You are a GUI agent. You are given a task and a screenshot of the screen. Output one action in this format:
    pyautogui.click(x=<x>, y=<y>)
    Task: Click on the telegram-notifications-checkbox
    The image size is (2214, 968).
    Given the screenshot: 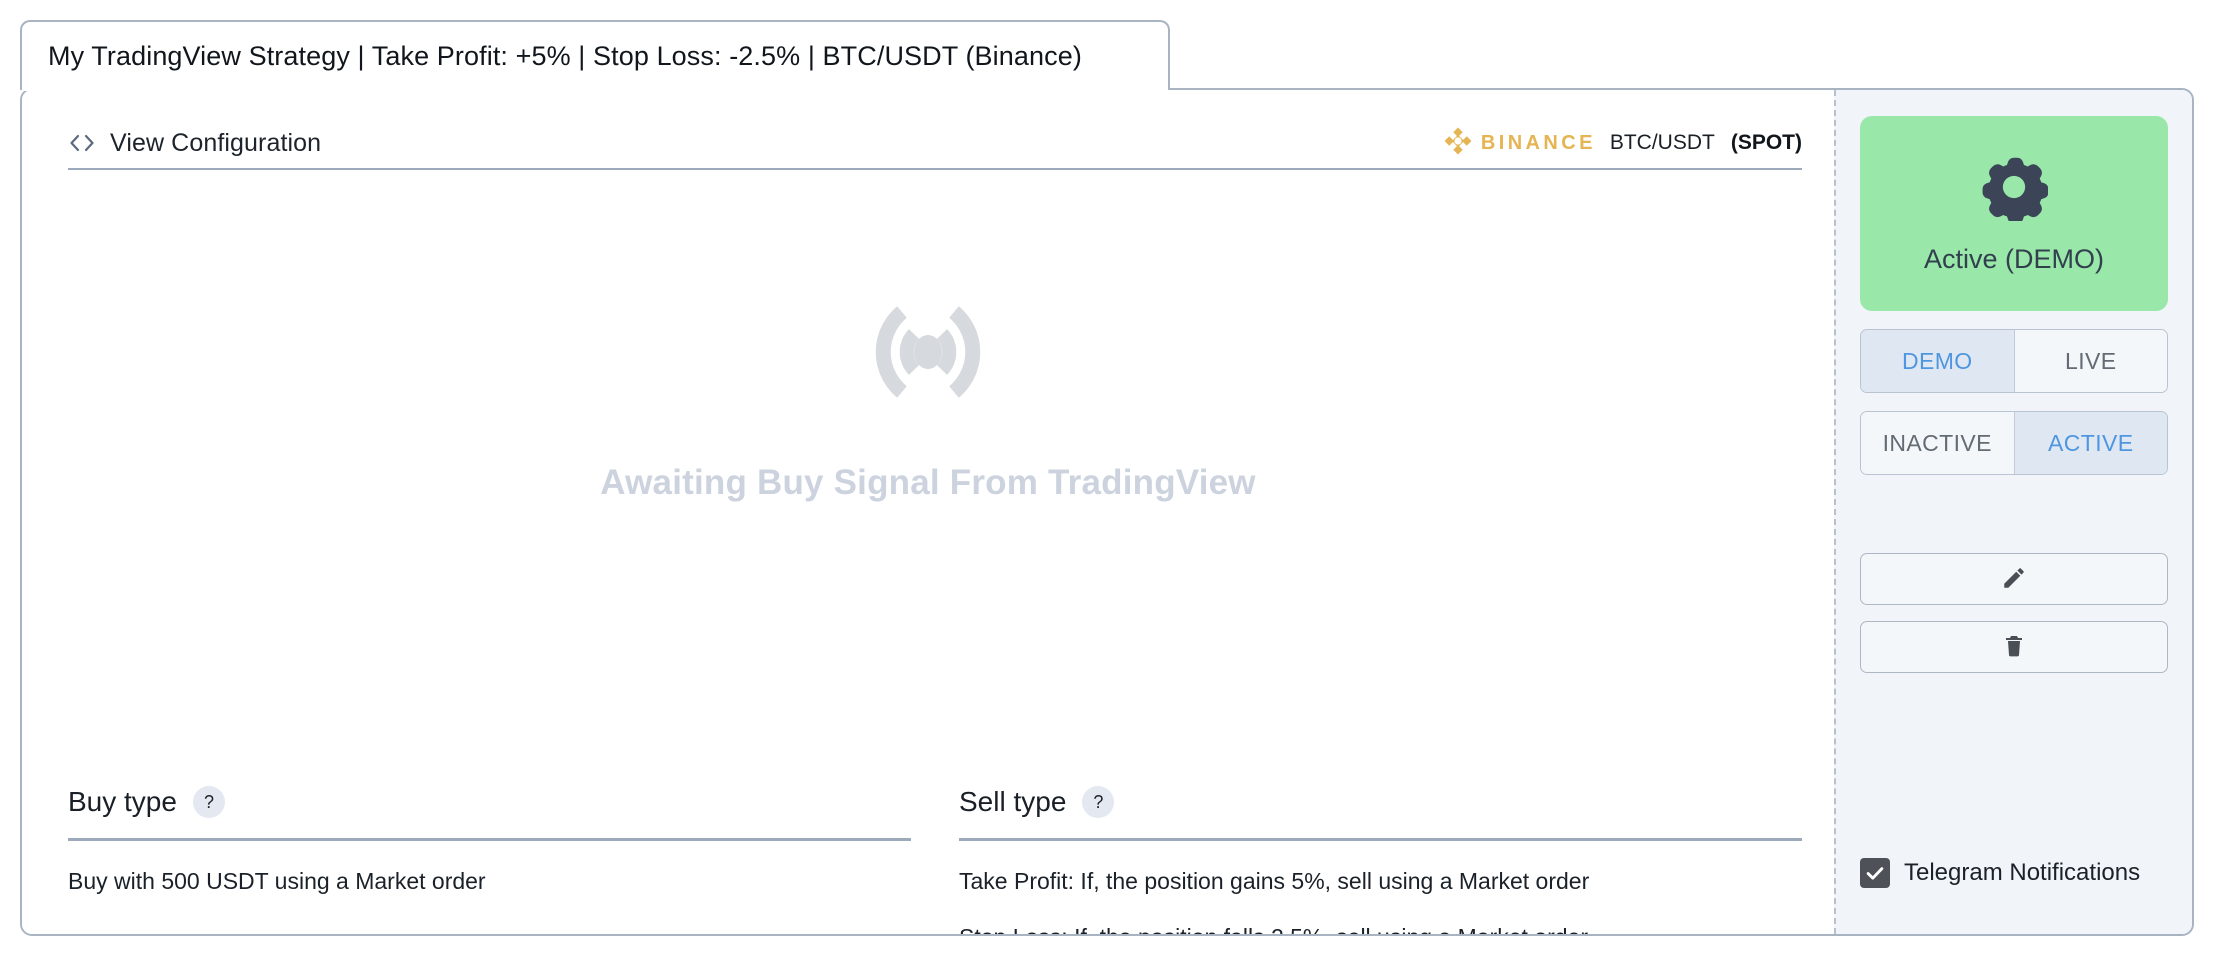 What is the action you would take?
    pyautogui.click(x=1875, y=873)
    